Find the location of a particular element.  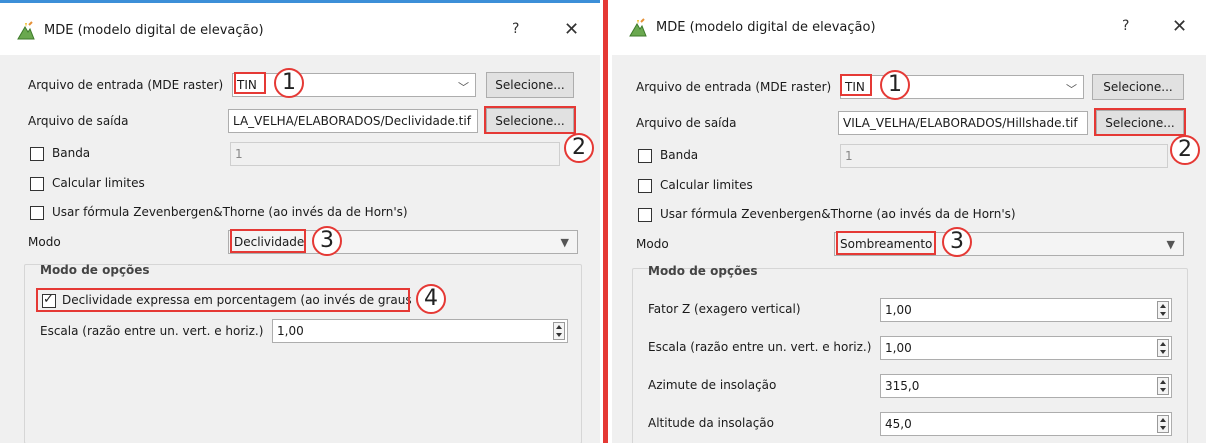

z-factor-spinbox: 1,00 is located at coordinates (1026, 310).